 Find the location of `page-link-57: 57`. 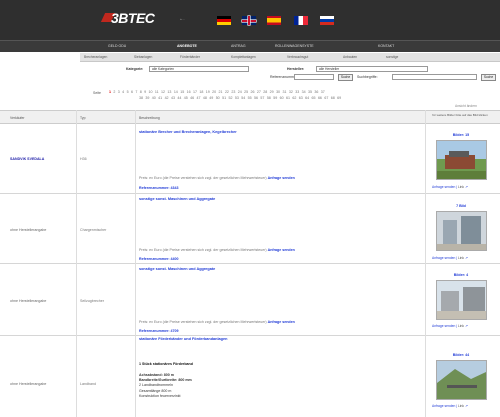

page-link-57: 57 is located at coordinates (262, 98).